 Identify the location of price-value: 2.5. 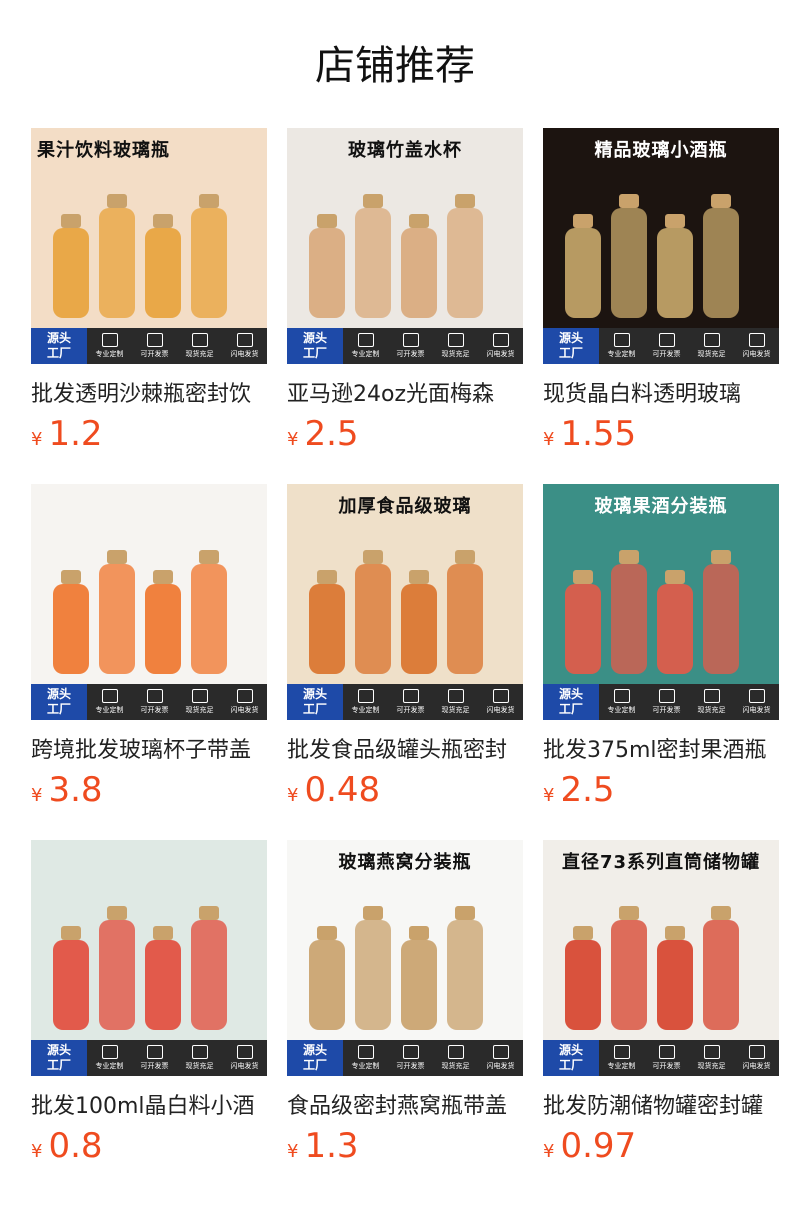
(587, 790).